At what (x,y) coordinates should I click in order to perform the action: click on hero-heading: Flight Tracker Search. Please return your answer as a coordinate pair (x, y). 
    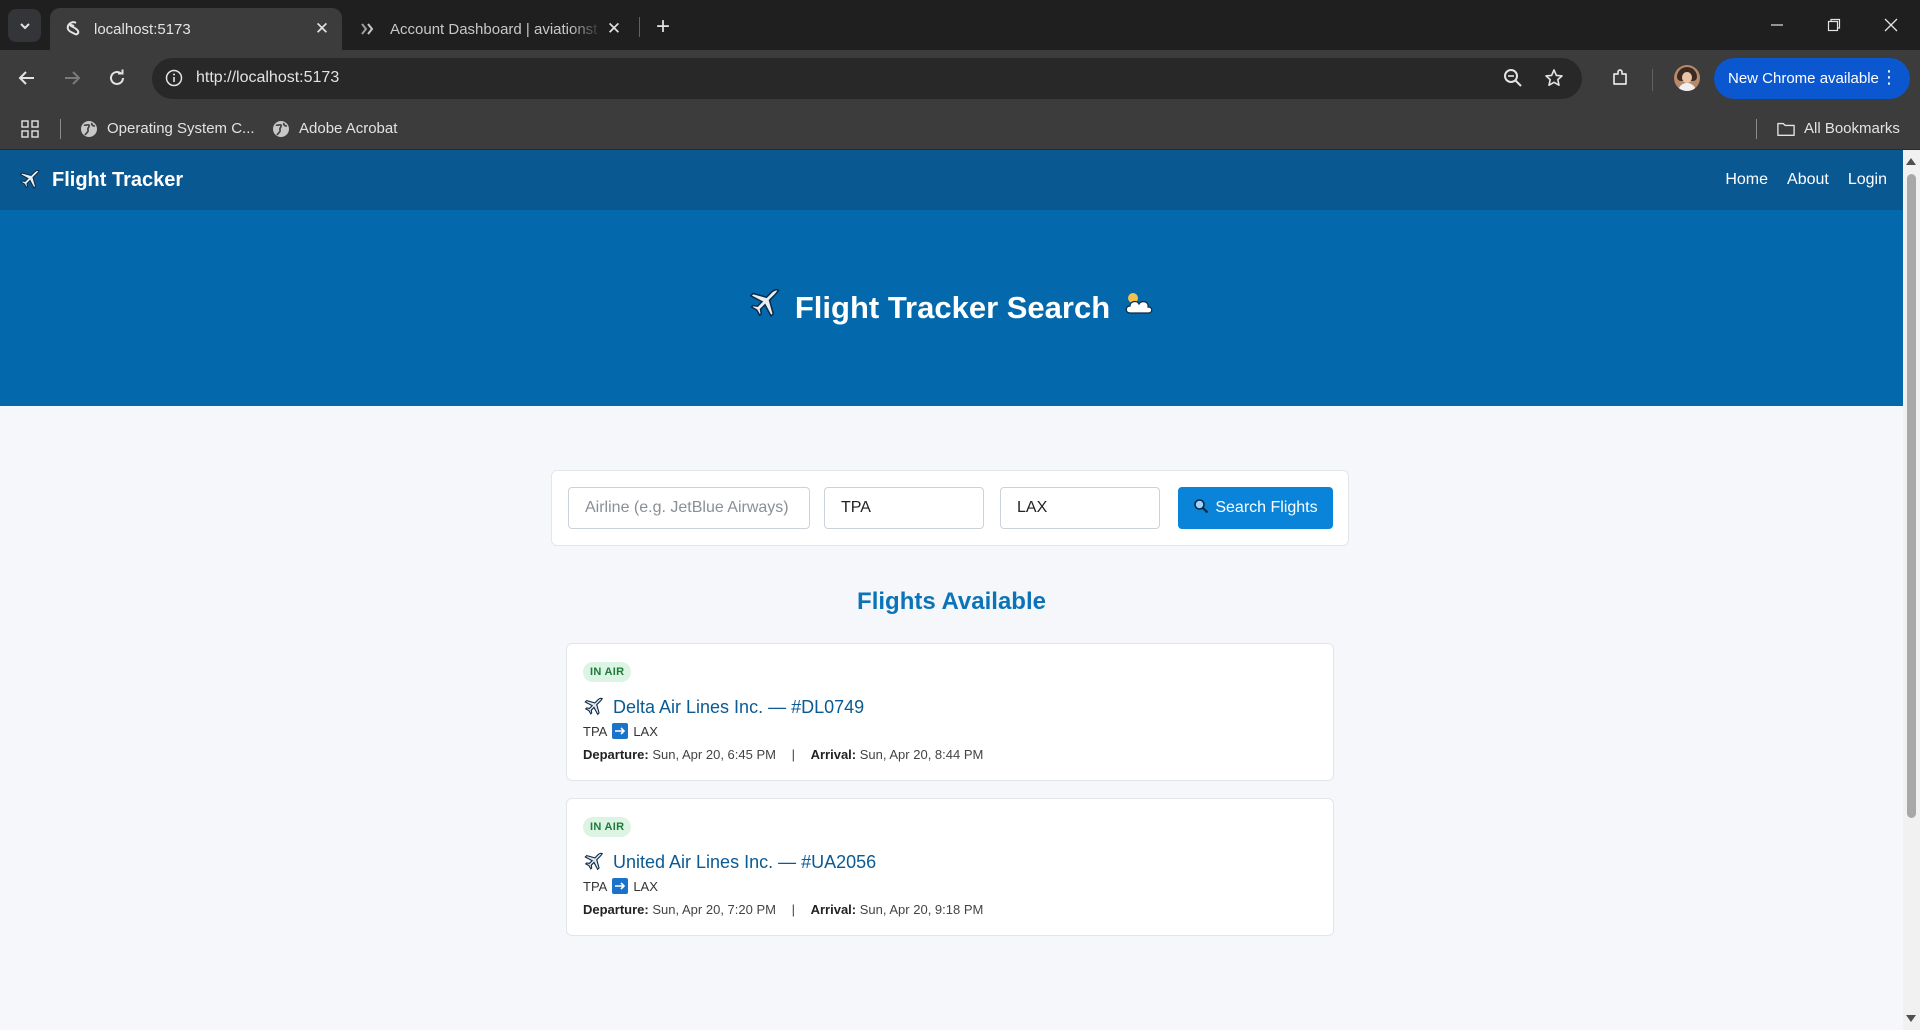
    Looking at the image, I should click on (951, 308).